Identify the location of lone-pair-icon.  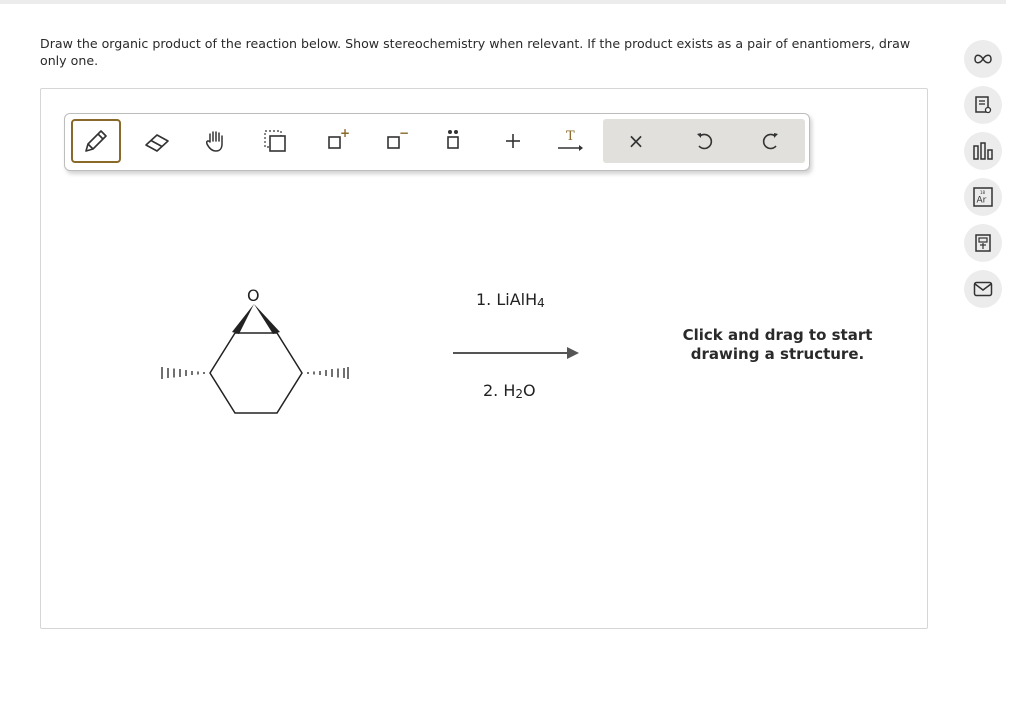
(453, 139).